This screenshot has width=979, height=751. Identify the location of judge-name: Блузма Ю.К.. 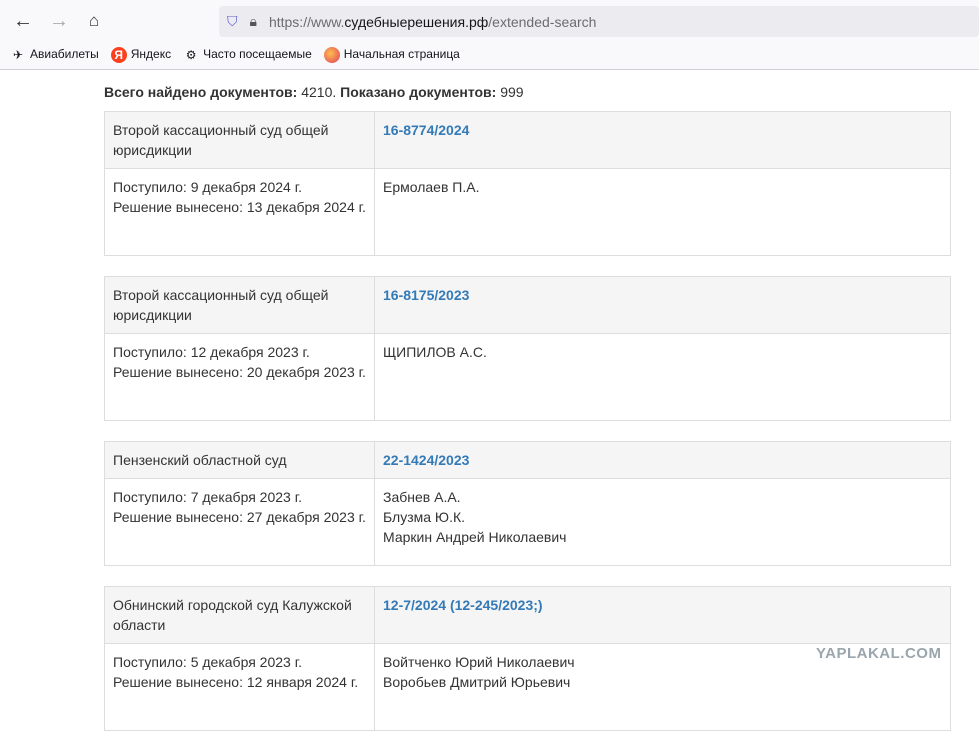
(424, 517).